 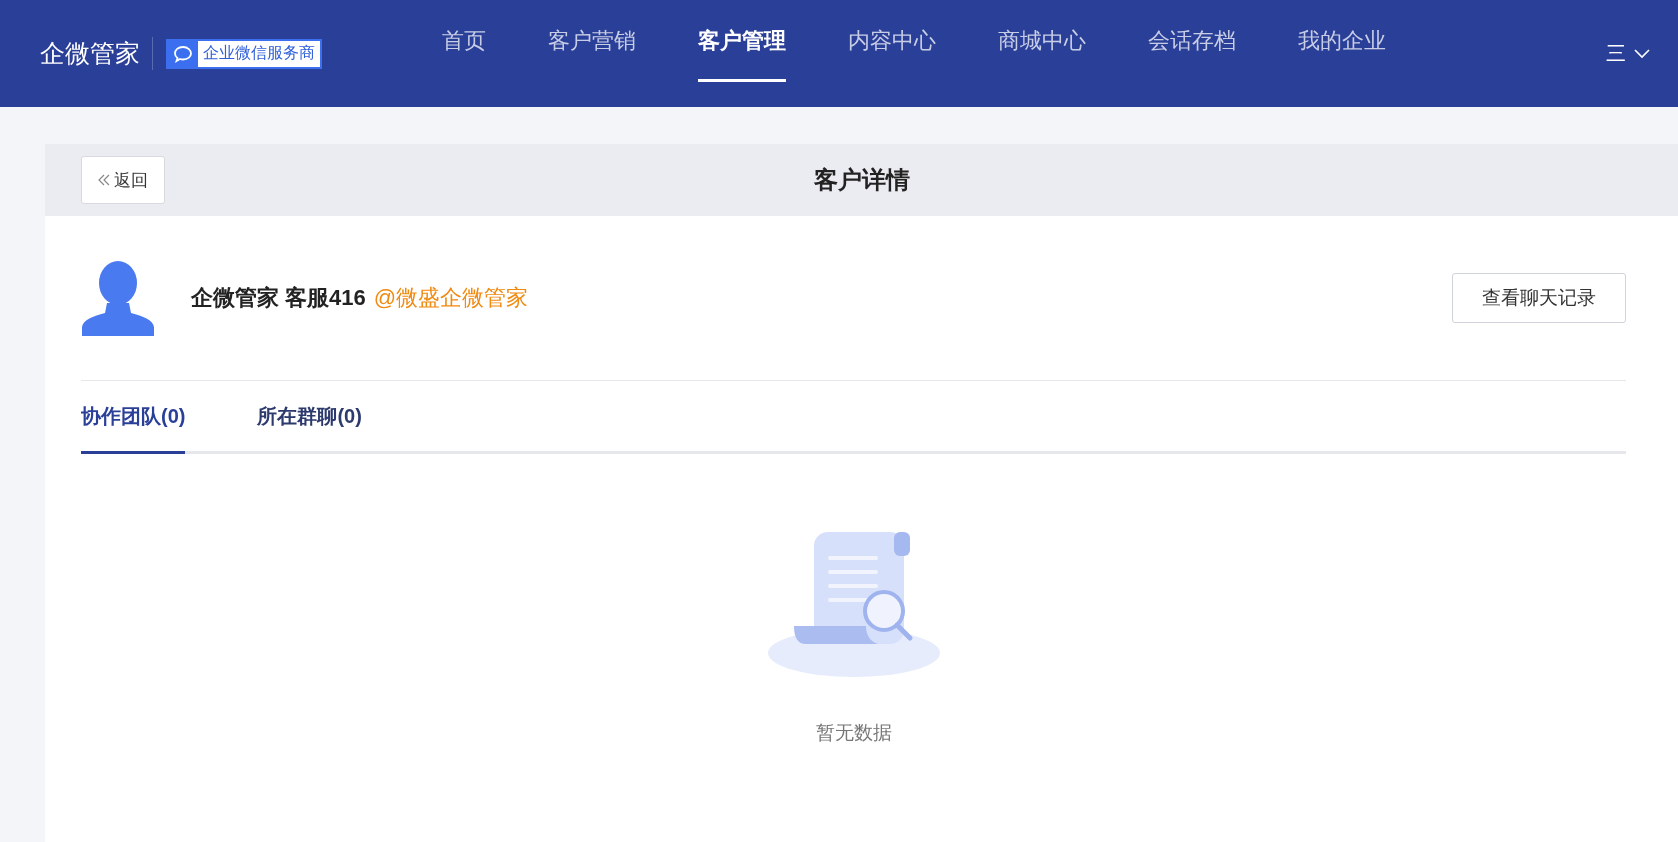 I want to click on customer-company: @微盛企微管家, so click(x=451, y=298).